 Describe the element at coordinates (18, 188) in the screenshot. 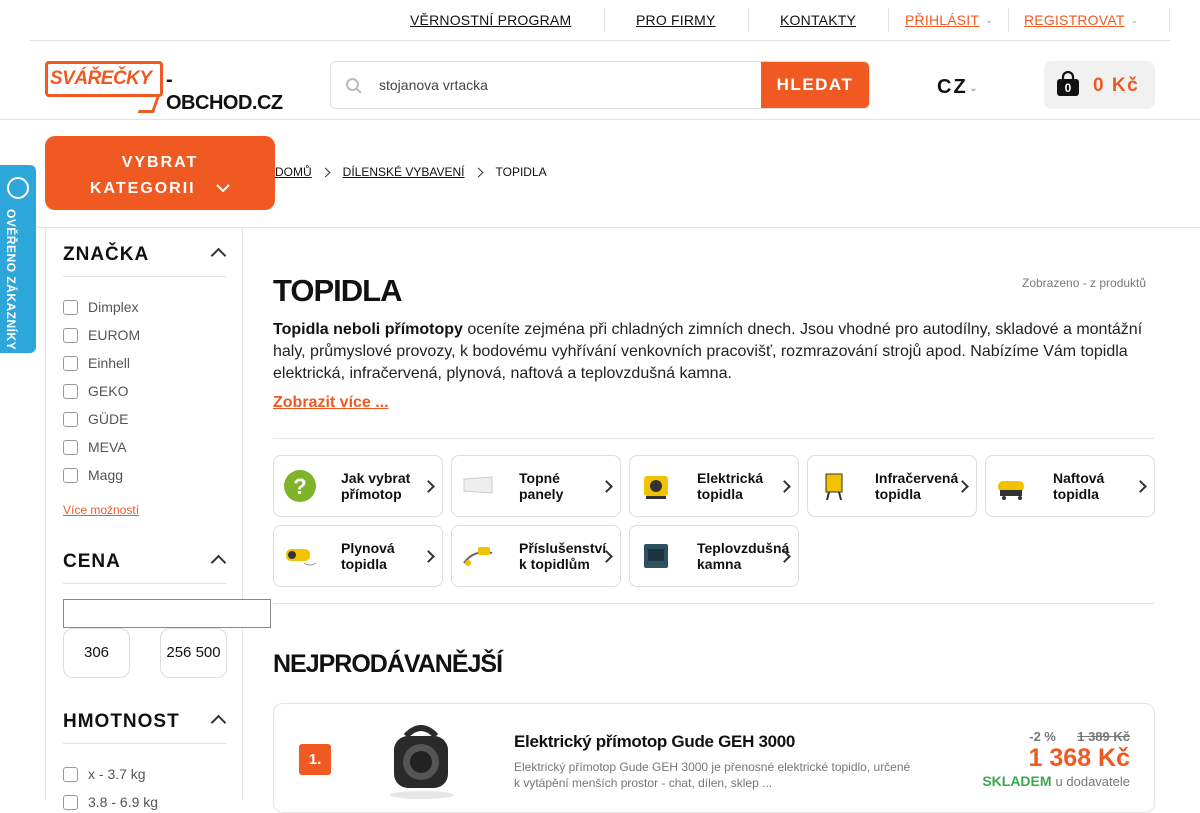

I see `badge-seal-icon` at that location.